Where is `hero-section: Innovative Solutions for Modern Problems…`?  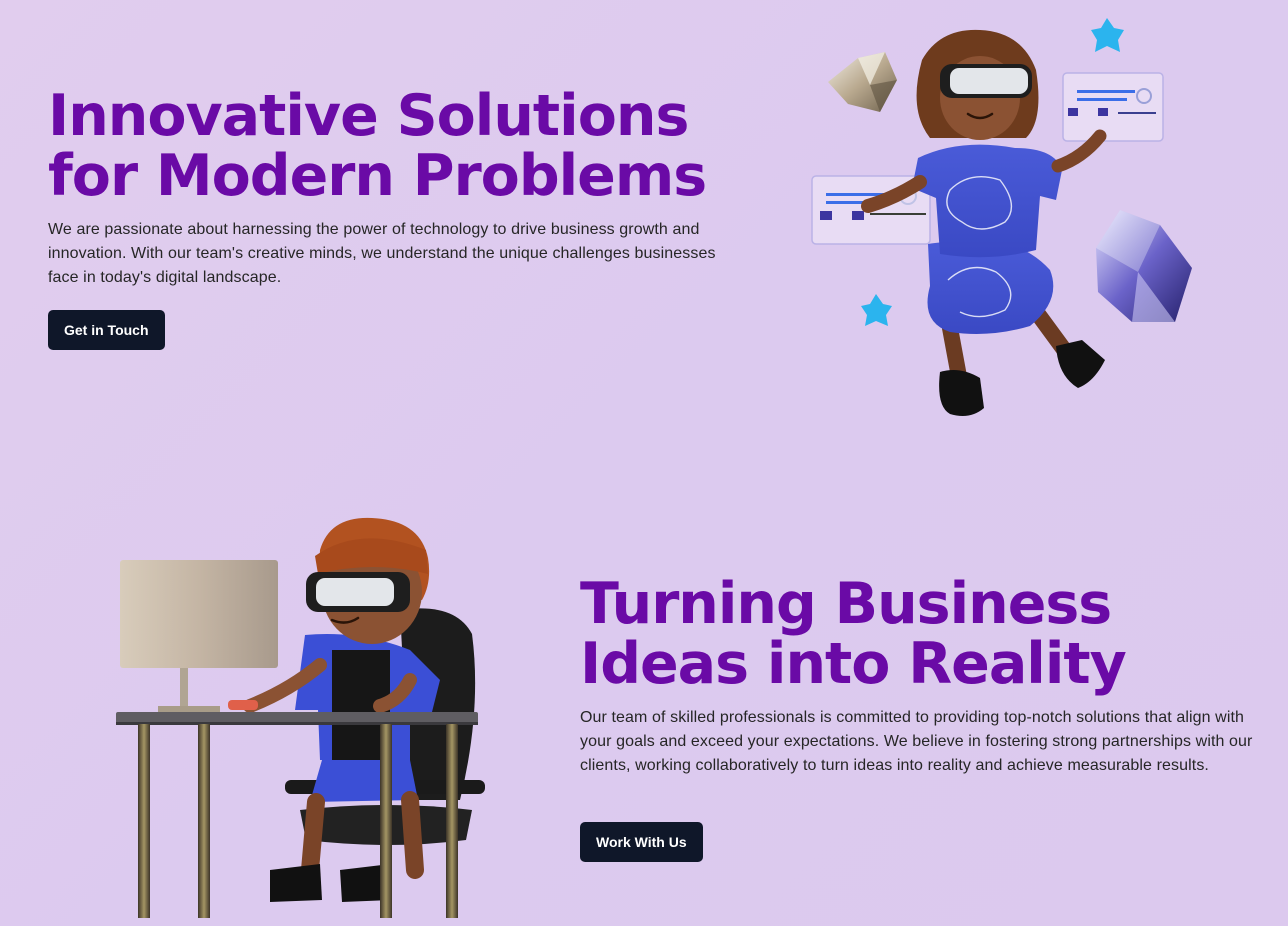 hero-section: Innovative Solutions for Modern Problems… is located at coordinates (388, 188).